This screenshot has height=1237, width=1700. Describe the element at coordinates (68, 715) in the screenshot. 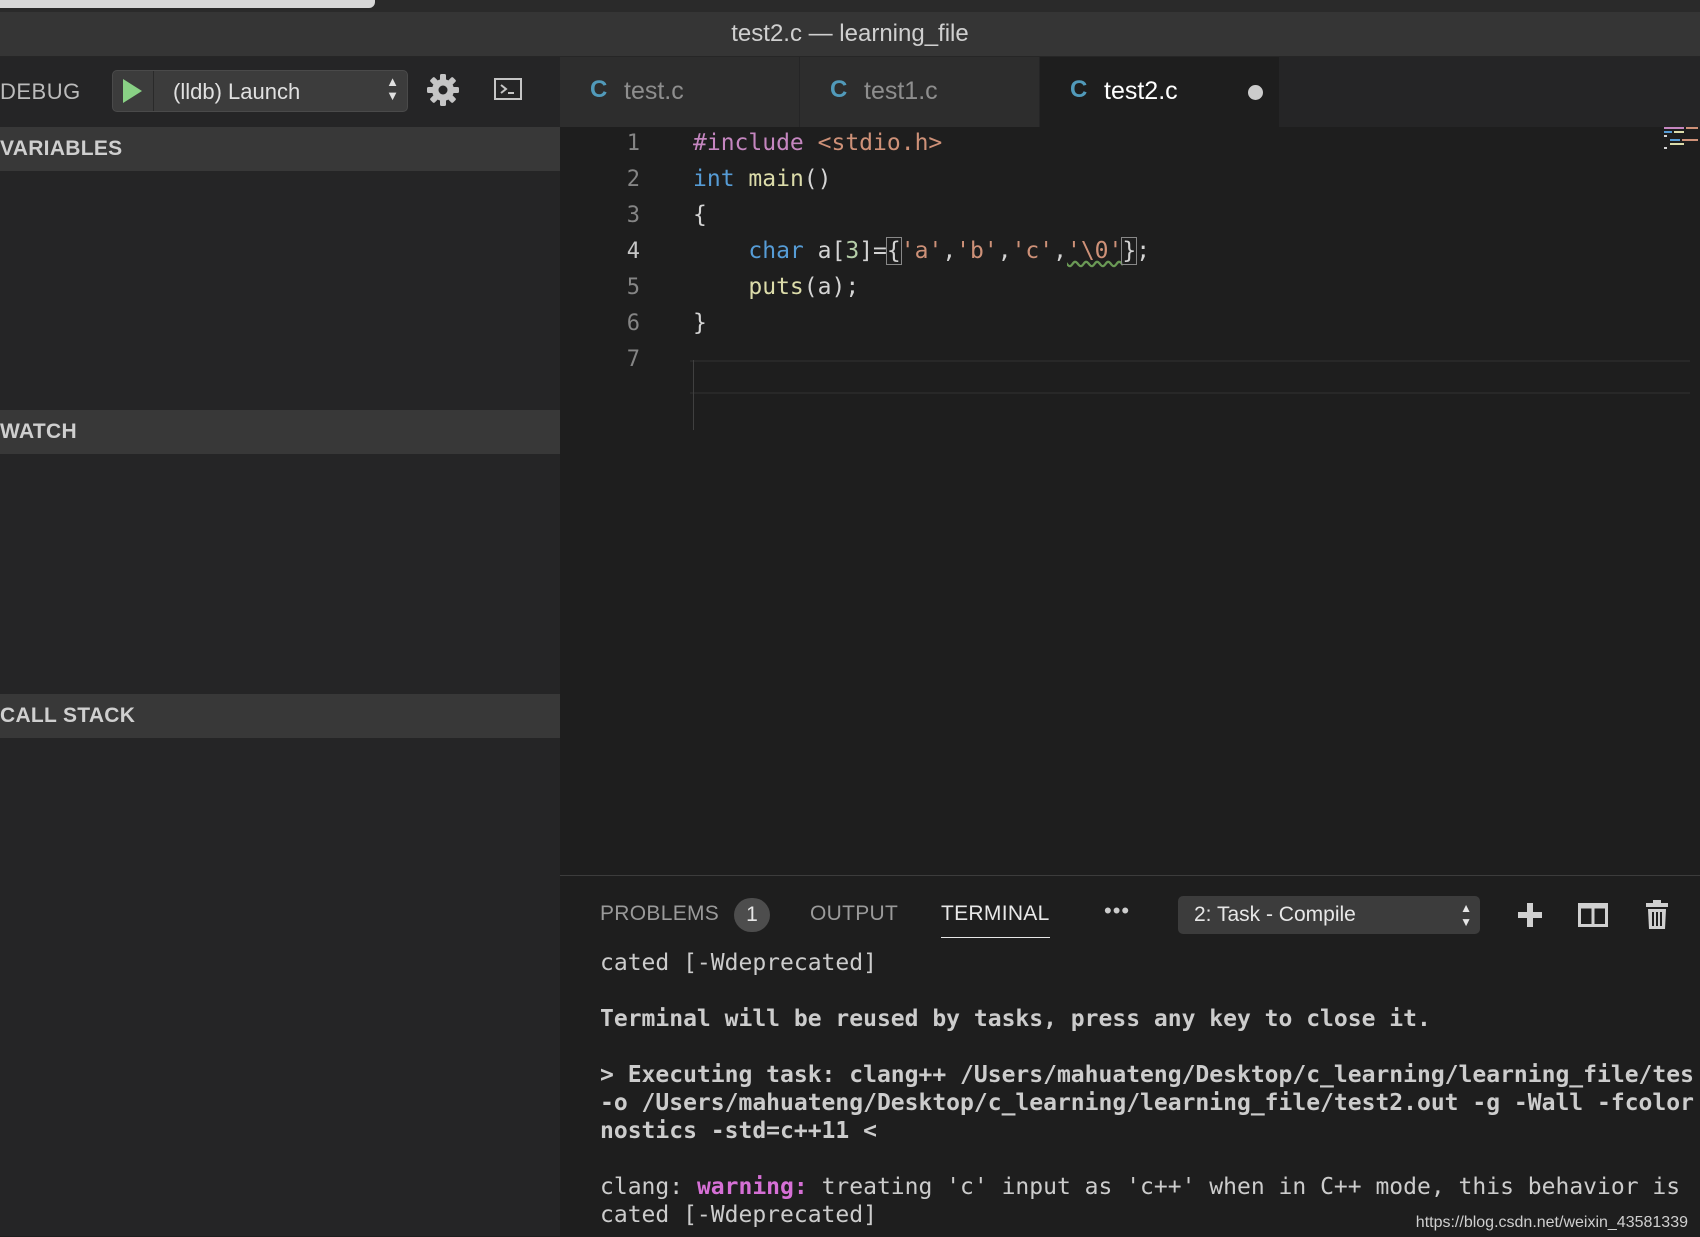

I see `section-call-stack-label: CALL STACK` at that location.